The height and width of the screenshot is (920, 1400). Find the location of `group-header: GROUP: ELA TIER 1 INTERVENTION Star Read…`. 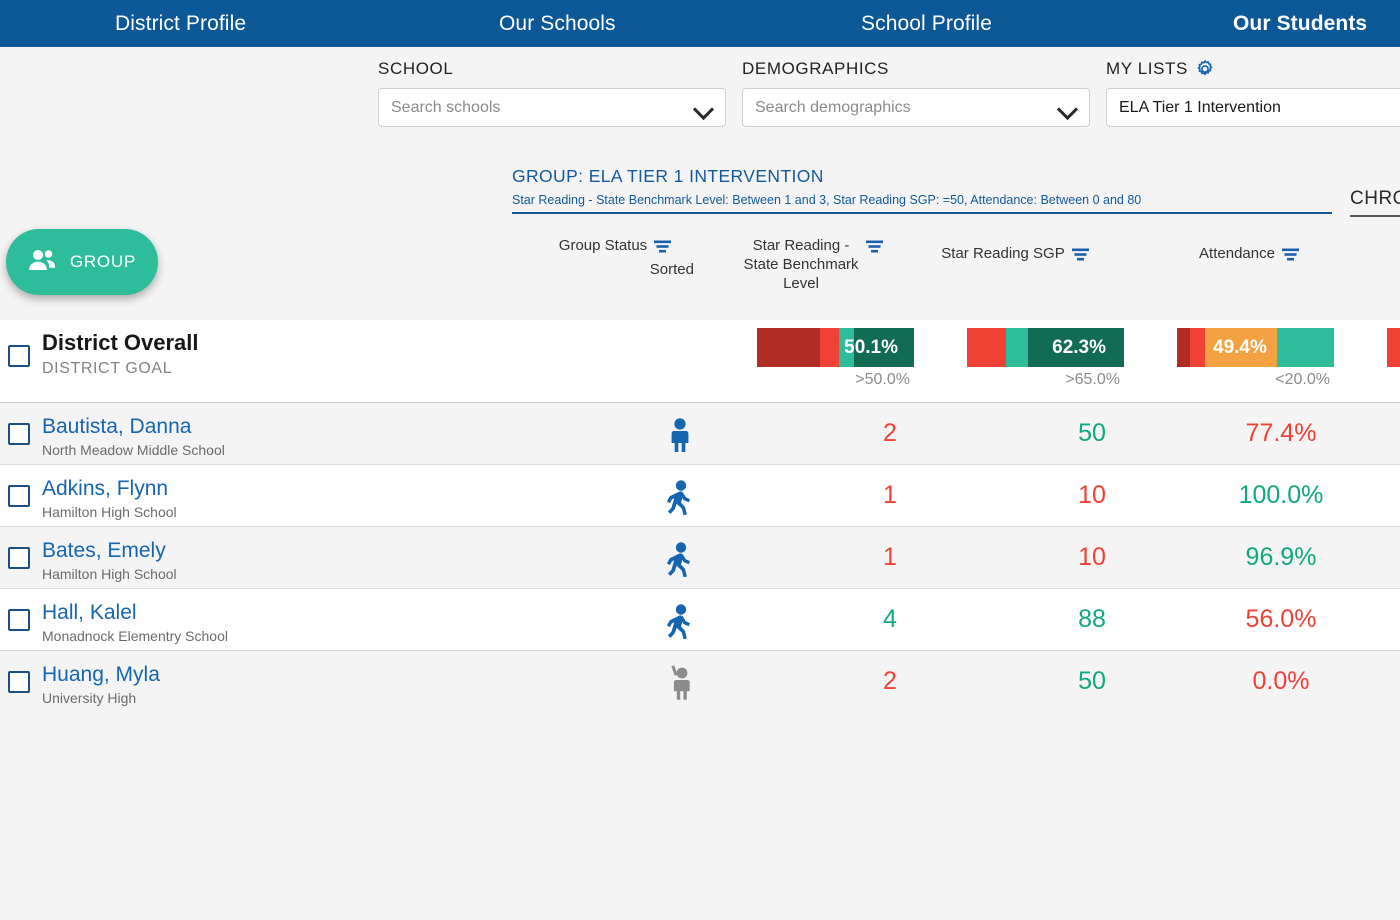

group-header: GROUP: ELA TIER 1 INTERVENTION Star Read… is located at coordinates (922, 190).